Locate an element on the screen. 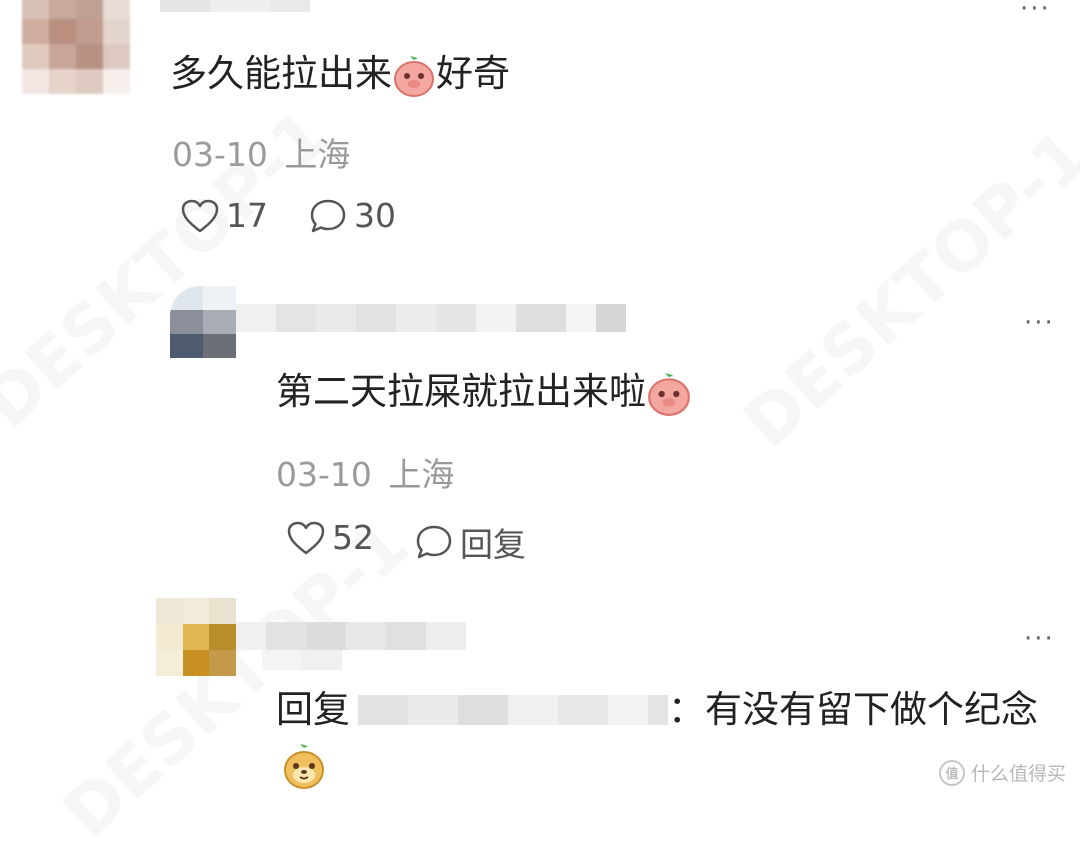 Image resolution: width=1080 pixels, height=854 pixels. comment-body-suffix: 好奇 is located at coordinates (473, 73).